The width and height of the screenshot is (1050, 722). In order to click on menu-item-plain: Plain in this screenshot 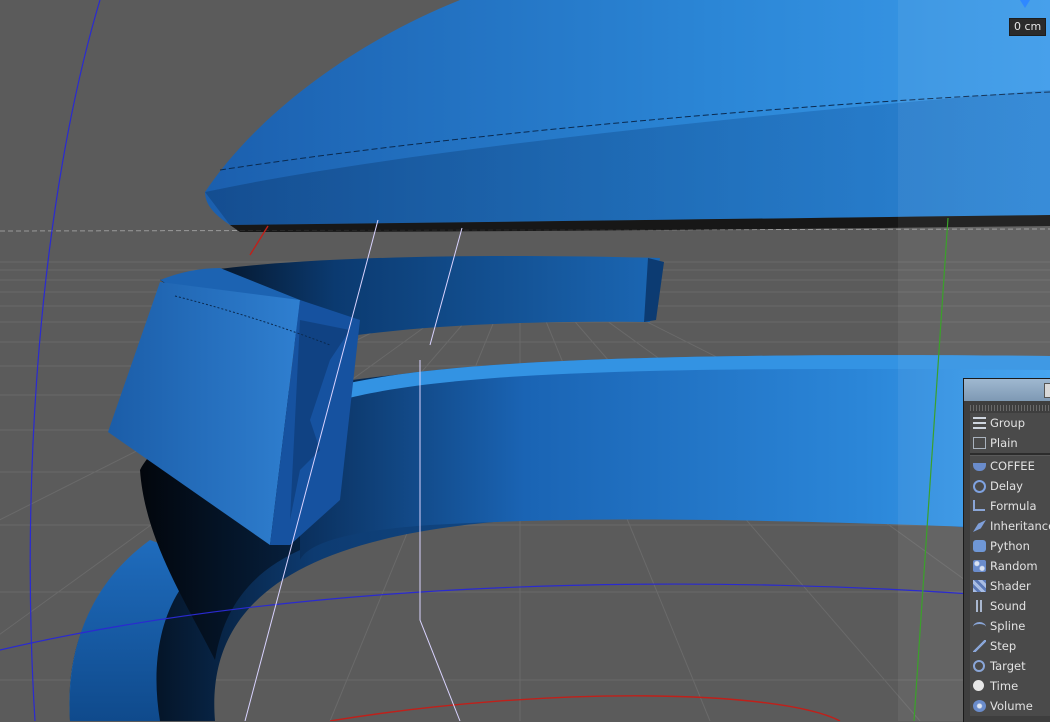, I will do `click(1010, 443)`.